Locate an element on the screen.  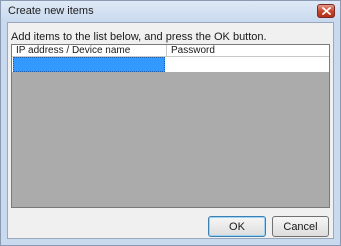
close-icon is located at coordinates (326, 11).